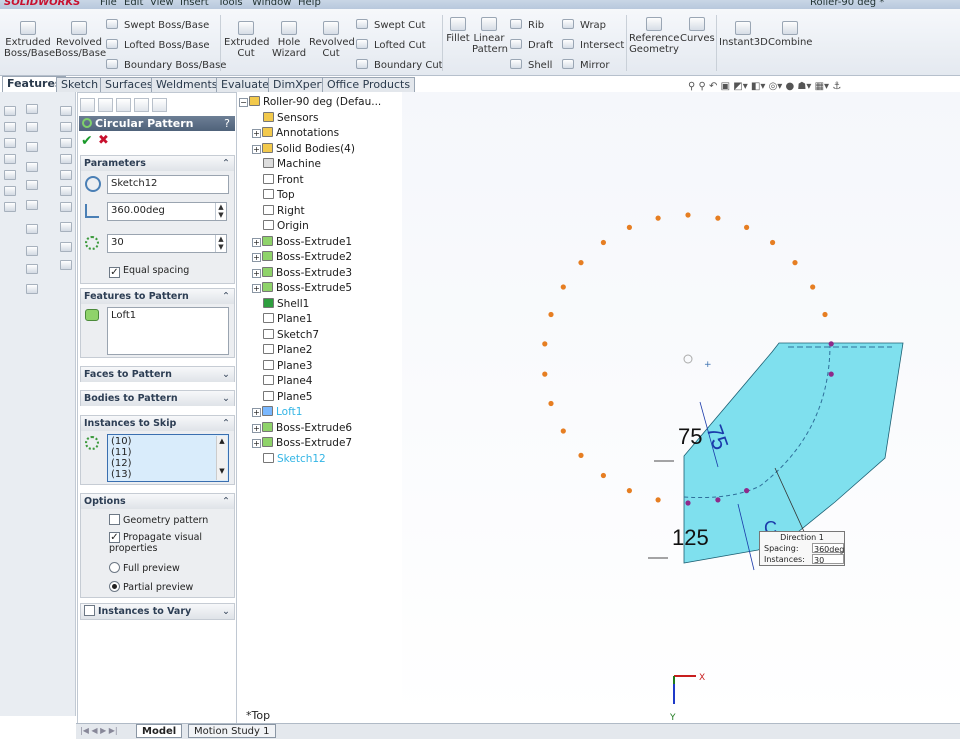 The width and height of the screenshot is (960, 739). I want to click on tab-sketch: Sketch, so click(80, 84).